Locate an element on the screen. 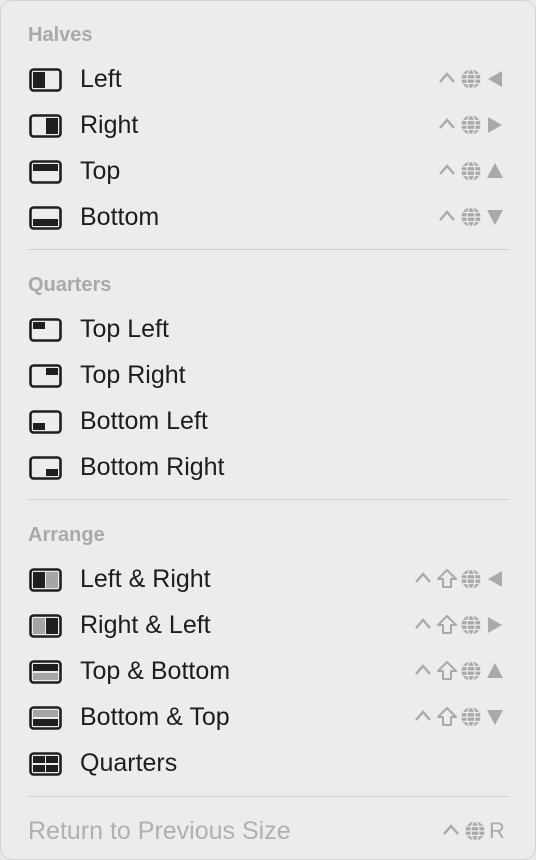 The image size is (536, 860). menu-item-top: Top is located at coordinates (268, 171).